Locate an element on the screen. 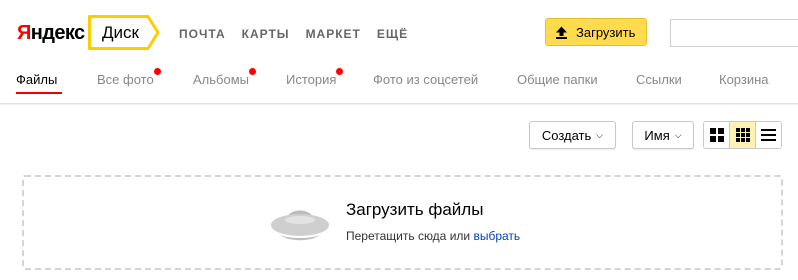 This screenshot has height=280, width=798. active-tab-underline is located at coordinates (39, 93).